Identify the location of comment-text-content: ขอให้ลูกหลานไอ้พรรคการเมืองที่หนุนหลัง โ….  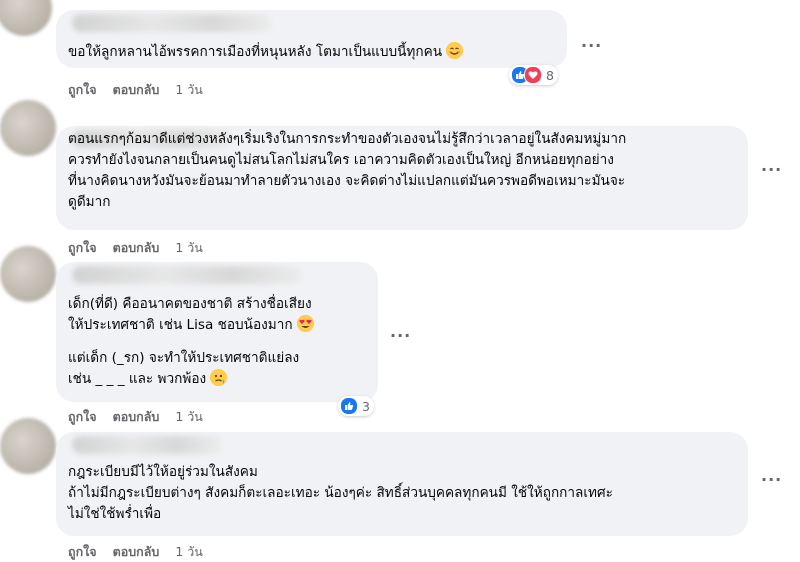
(255, 52).